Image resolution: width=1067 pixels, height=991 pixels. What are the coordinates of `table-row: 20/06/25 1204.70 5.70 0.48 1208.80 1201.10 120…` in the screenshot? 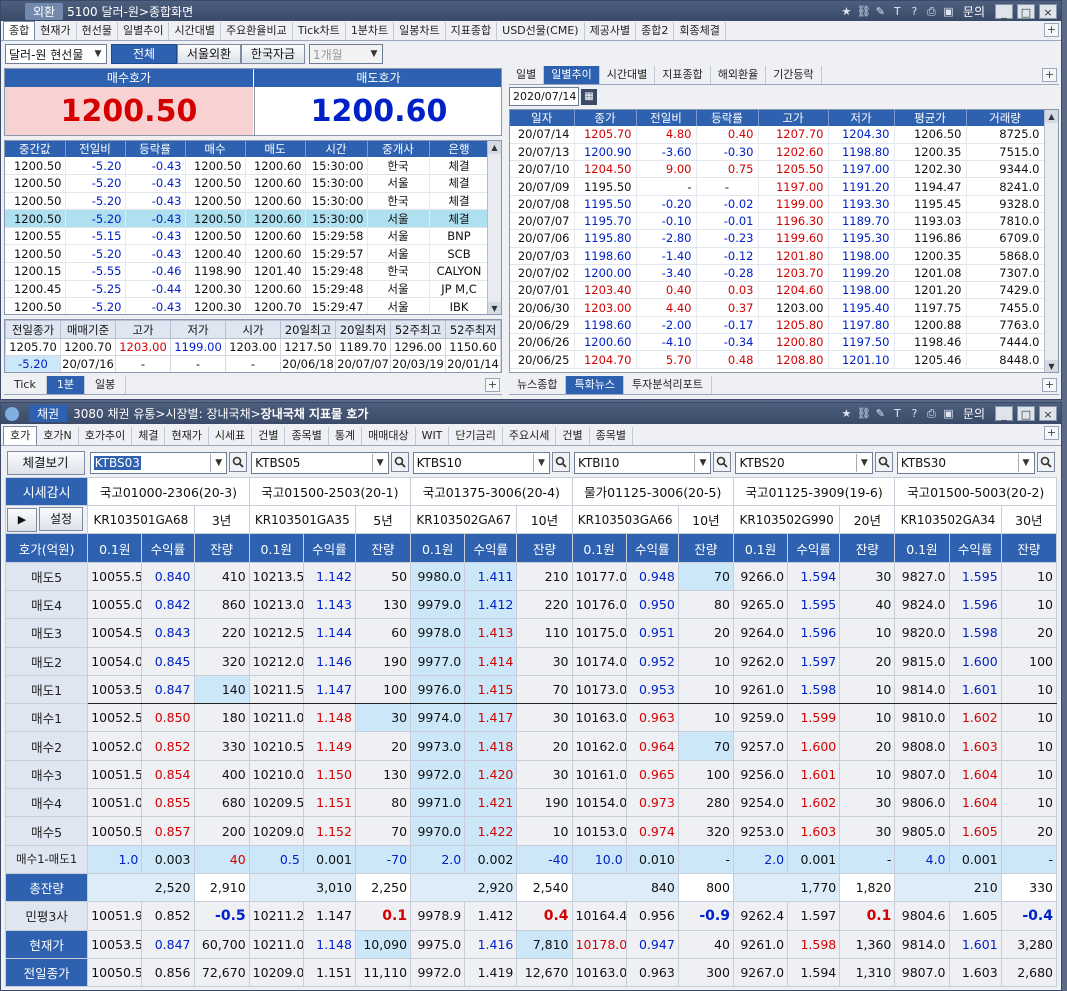 It's located at (777, 359).